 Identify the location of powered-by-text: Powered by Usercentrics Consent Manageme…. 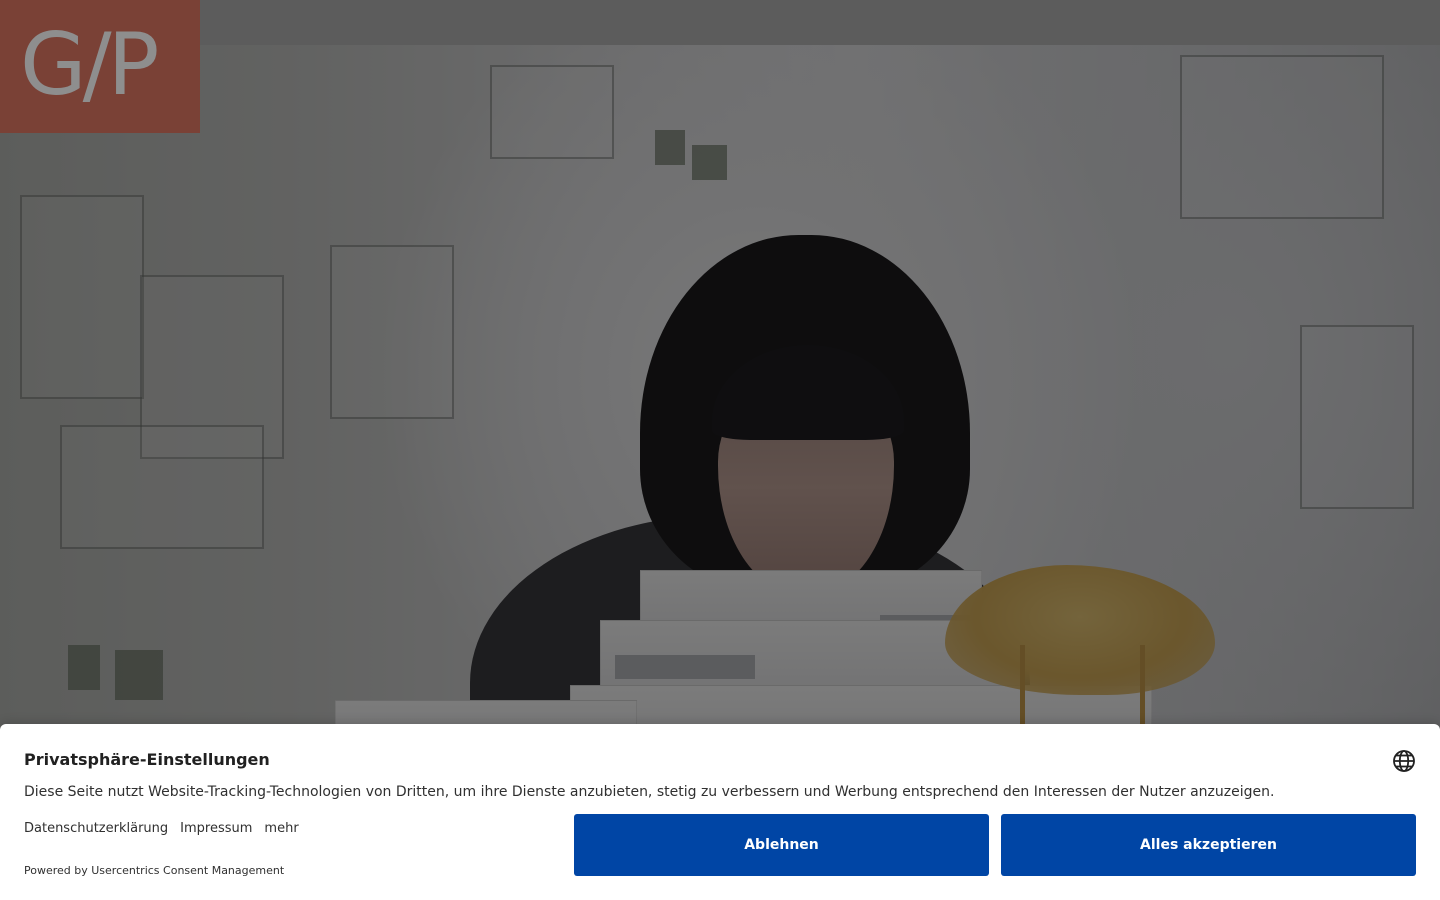
(154, 870).